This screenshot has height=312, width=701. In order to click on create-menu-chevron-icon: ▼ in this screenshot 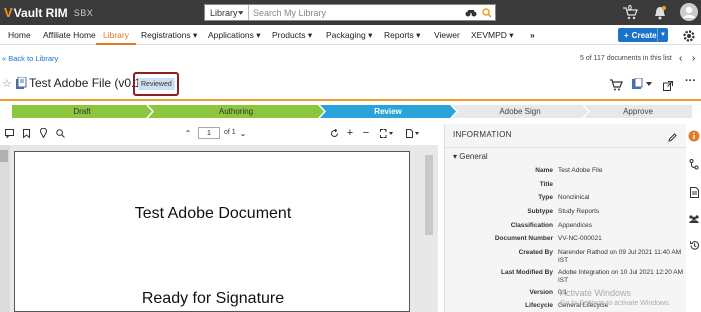, I will do `click(662, 35)`.